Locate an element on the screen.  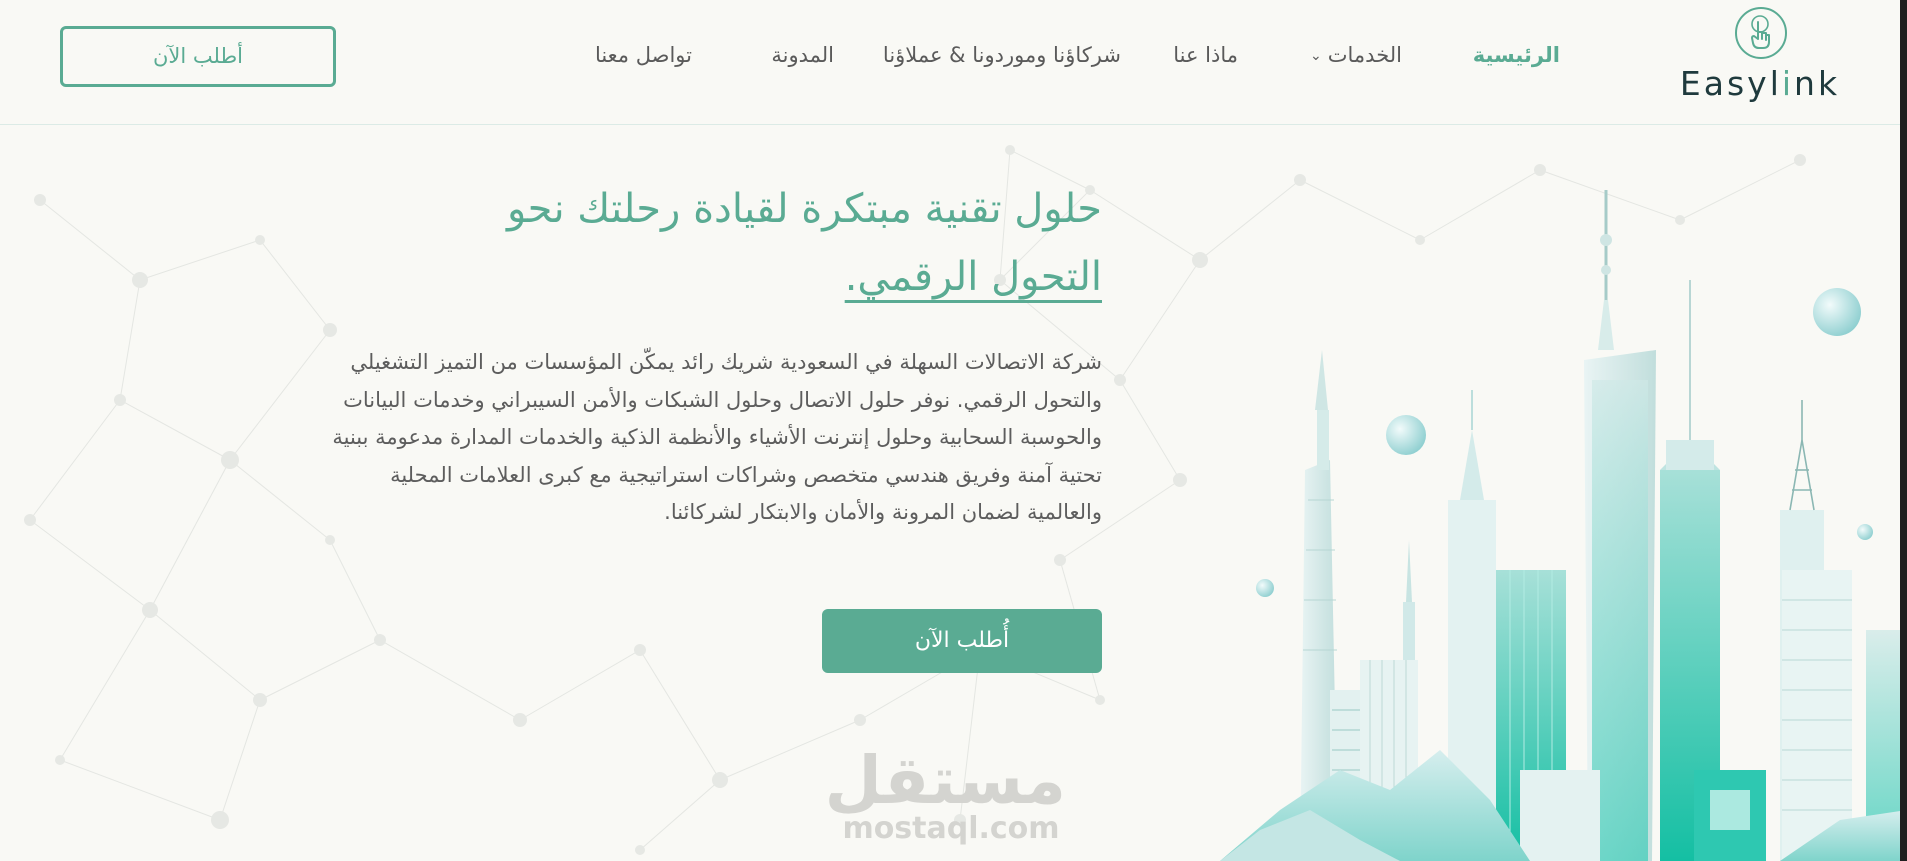
chevron-down-icon: ⌄ is located at coordinates (1316, 56).